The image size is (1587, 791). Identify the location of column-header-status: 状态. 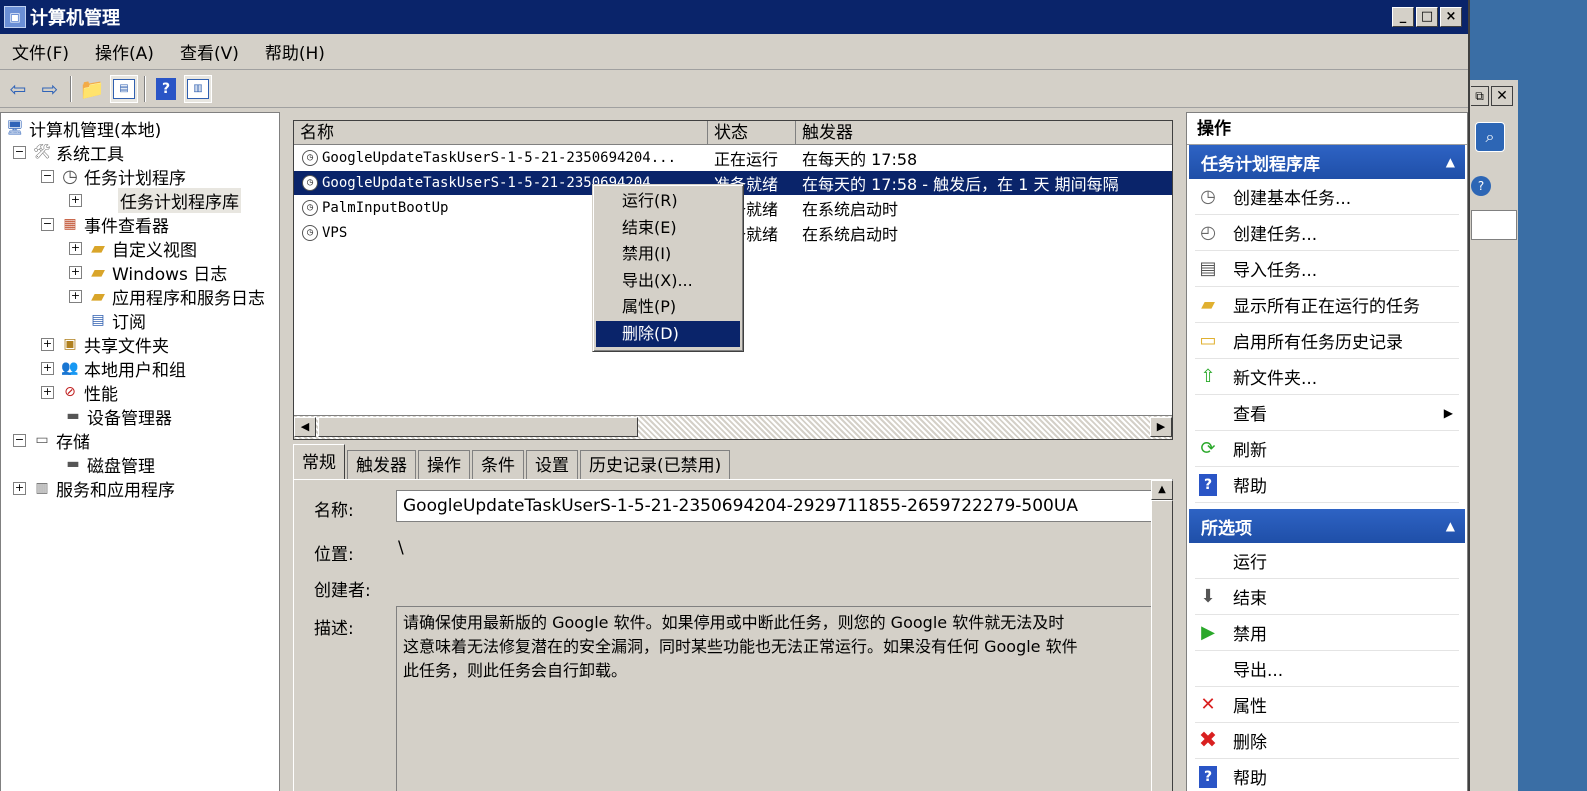
(752, 132).